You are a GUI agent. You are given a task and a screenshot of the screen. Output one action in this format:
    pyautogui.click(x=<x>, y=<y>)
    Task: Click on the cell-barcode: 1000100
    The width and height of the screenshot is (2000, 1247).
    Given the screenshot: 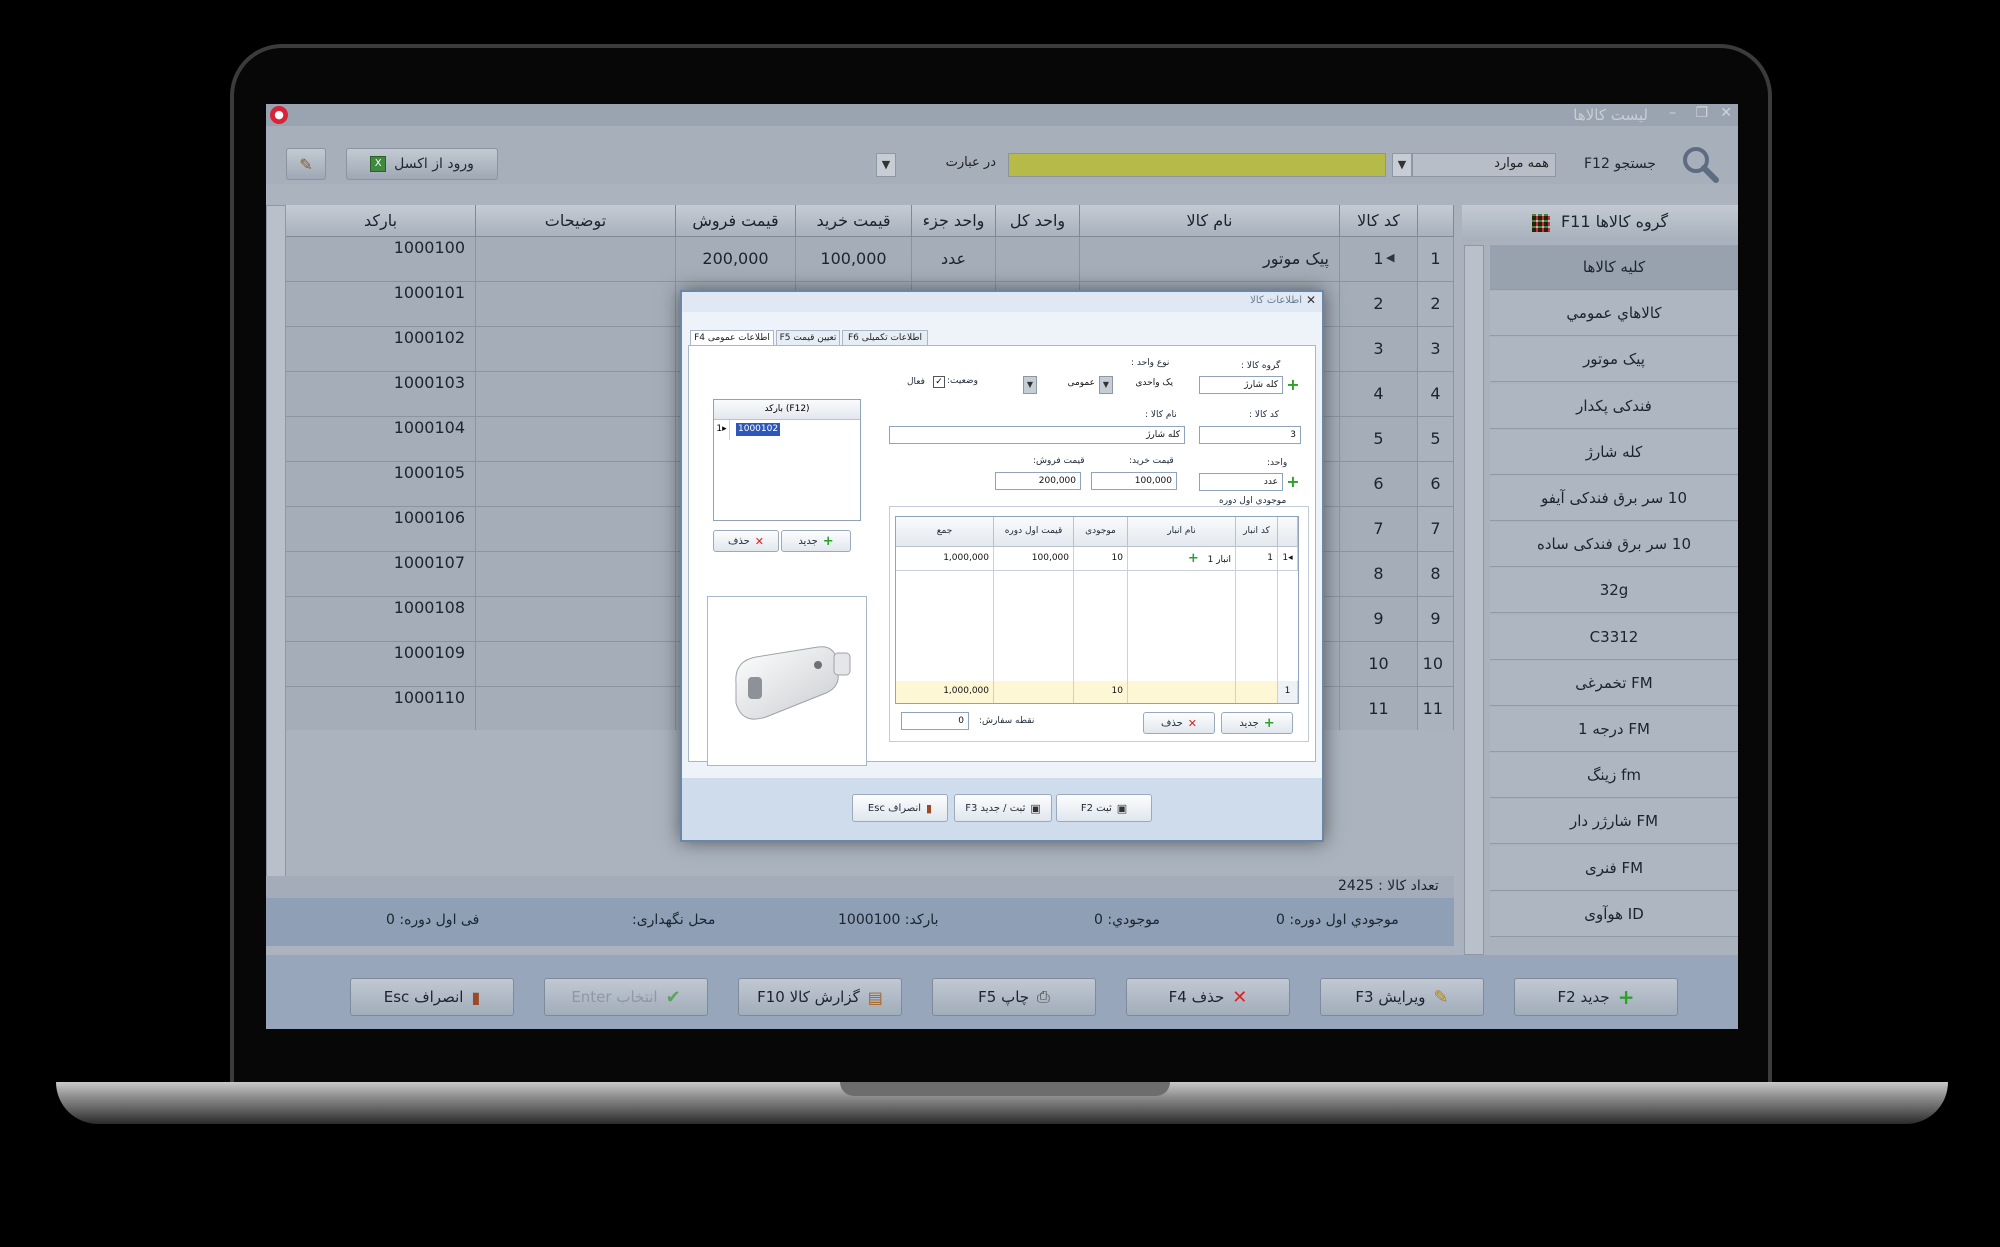 What is the action you would take?
    pyautogui.click(x=381, y=259)
    